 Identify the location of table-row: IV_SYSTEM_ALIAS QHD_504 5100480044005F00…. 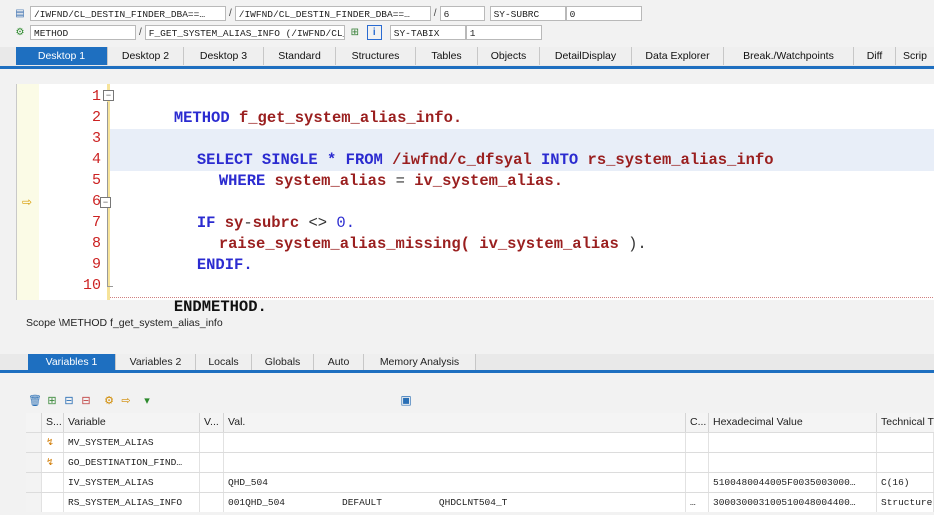
(480, 482).